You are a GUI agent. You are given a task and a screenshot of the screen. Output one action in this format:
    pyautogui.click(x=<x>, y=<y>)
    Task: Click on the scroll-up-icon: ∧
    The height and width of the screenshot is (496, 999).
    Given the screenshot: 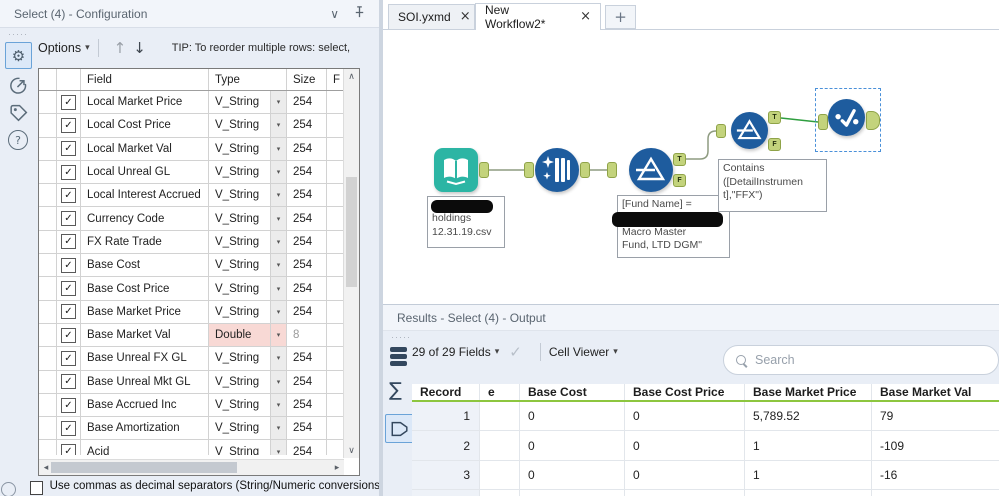 What is the action you would take?
    pyautogui.click(x=351, y=76)
    